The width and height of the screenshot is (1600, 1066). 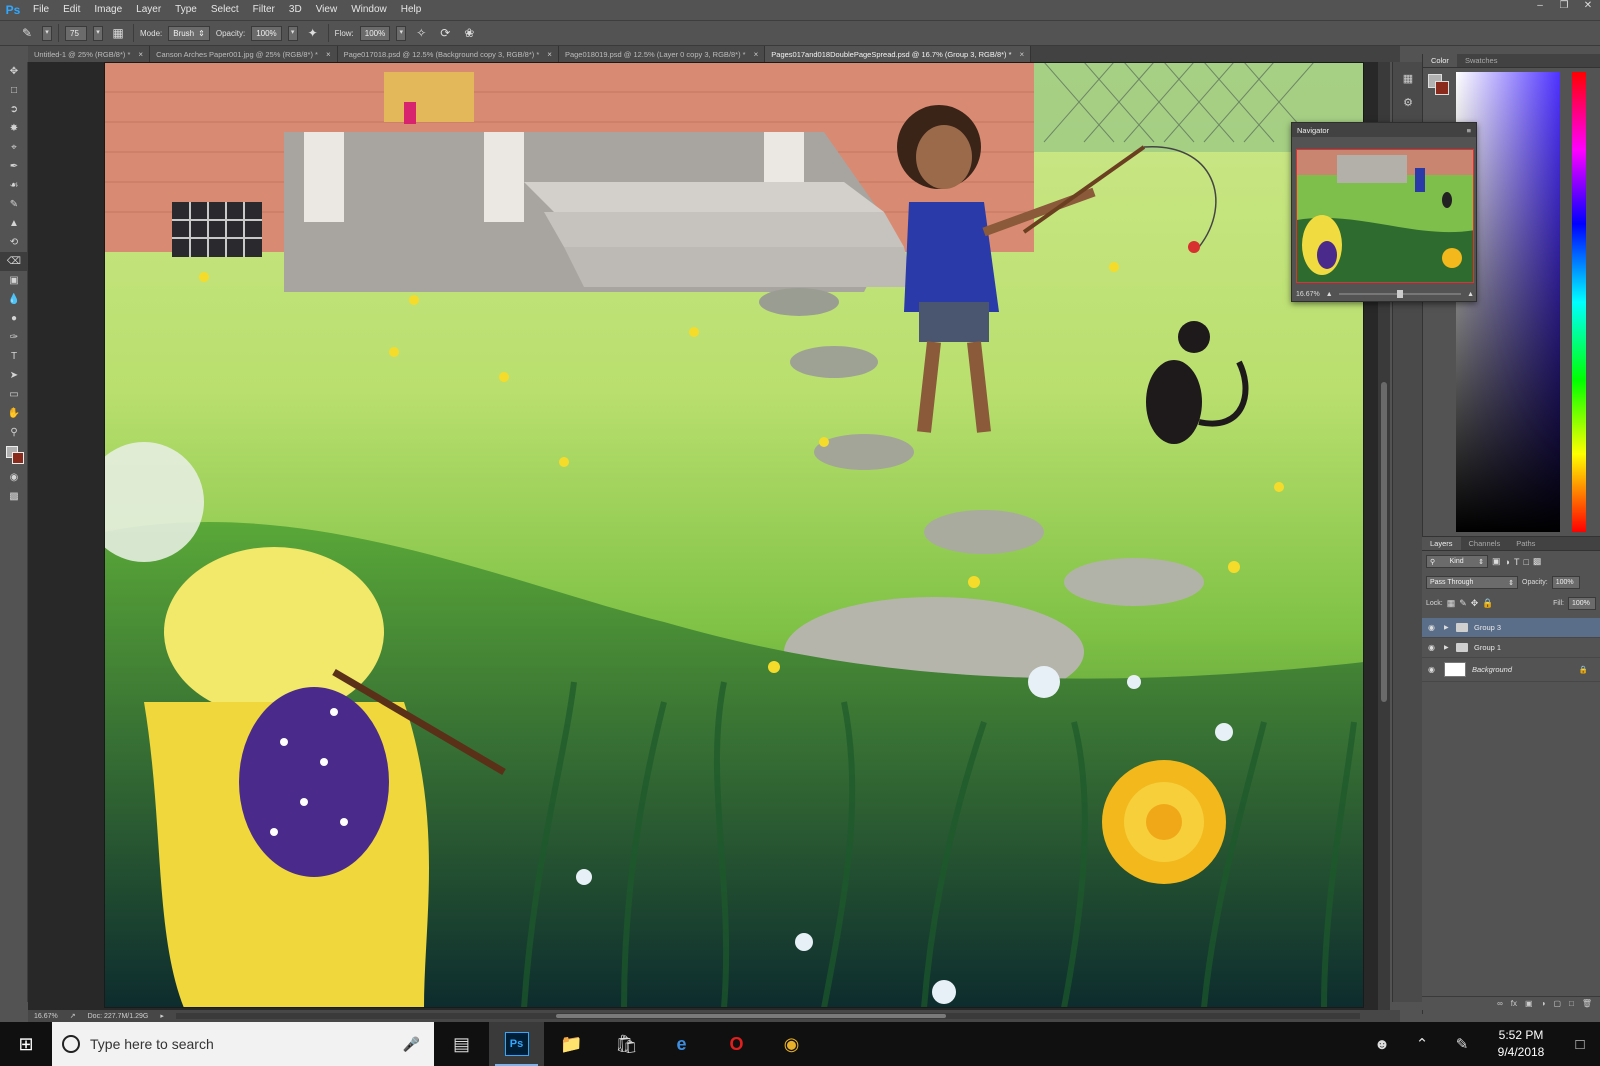 What do you see at coordinates (1511, 670) in the screenshot?
I see `layer-row-background: ◉ Background 🔒` at bounding box center [1511, 670].